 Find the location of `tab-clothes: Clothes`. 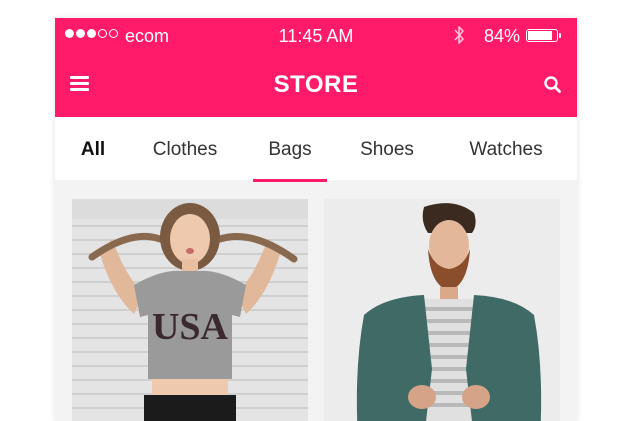

tab-clothes: Clothes is located at coordinates (185, 148).